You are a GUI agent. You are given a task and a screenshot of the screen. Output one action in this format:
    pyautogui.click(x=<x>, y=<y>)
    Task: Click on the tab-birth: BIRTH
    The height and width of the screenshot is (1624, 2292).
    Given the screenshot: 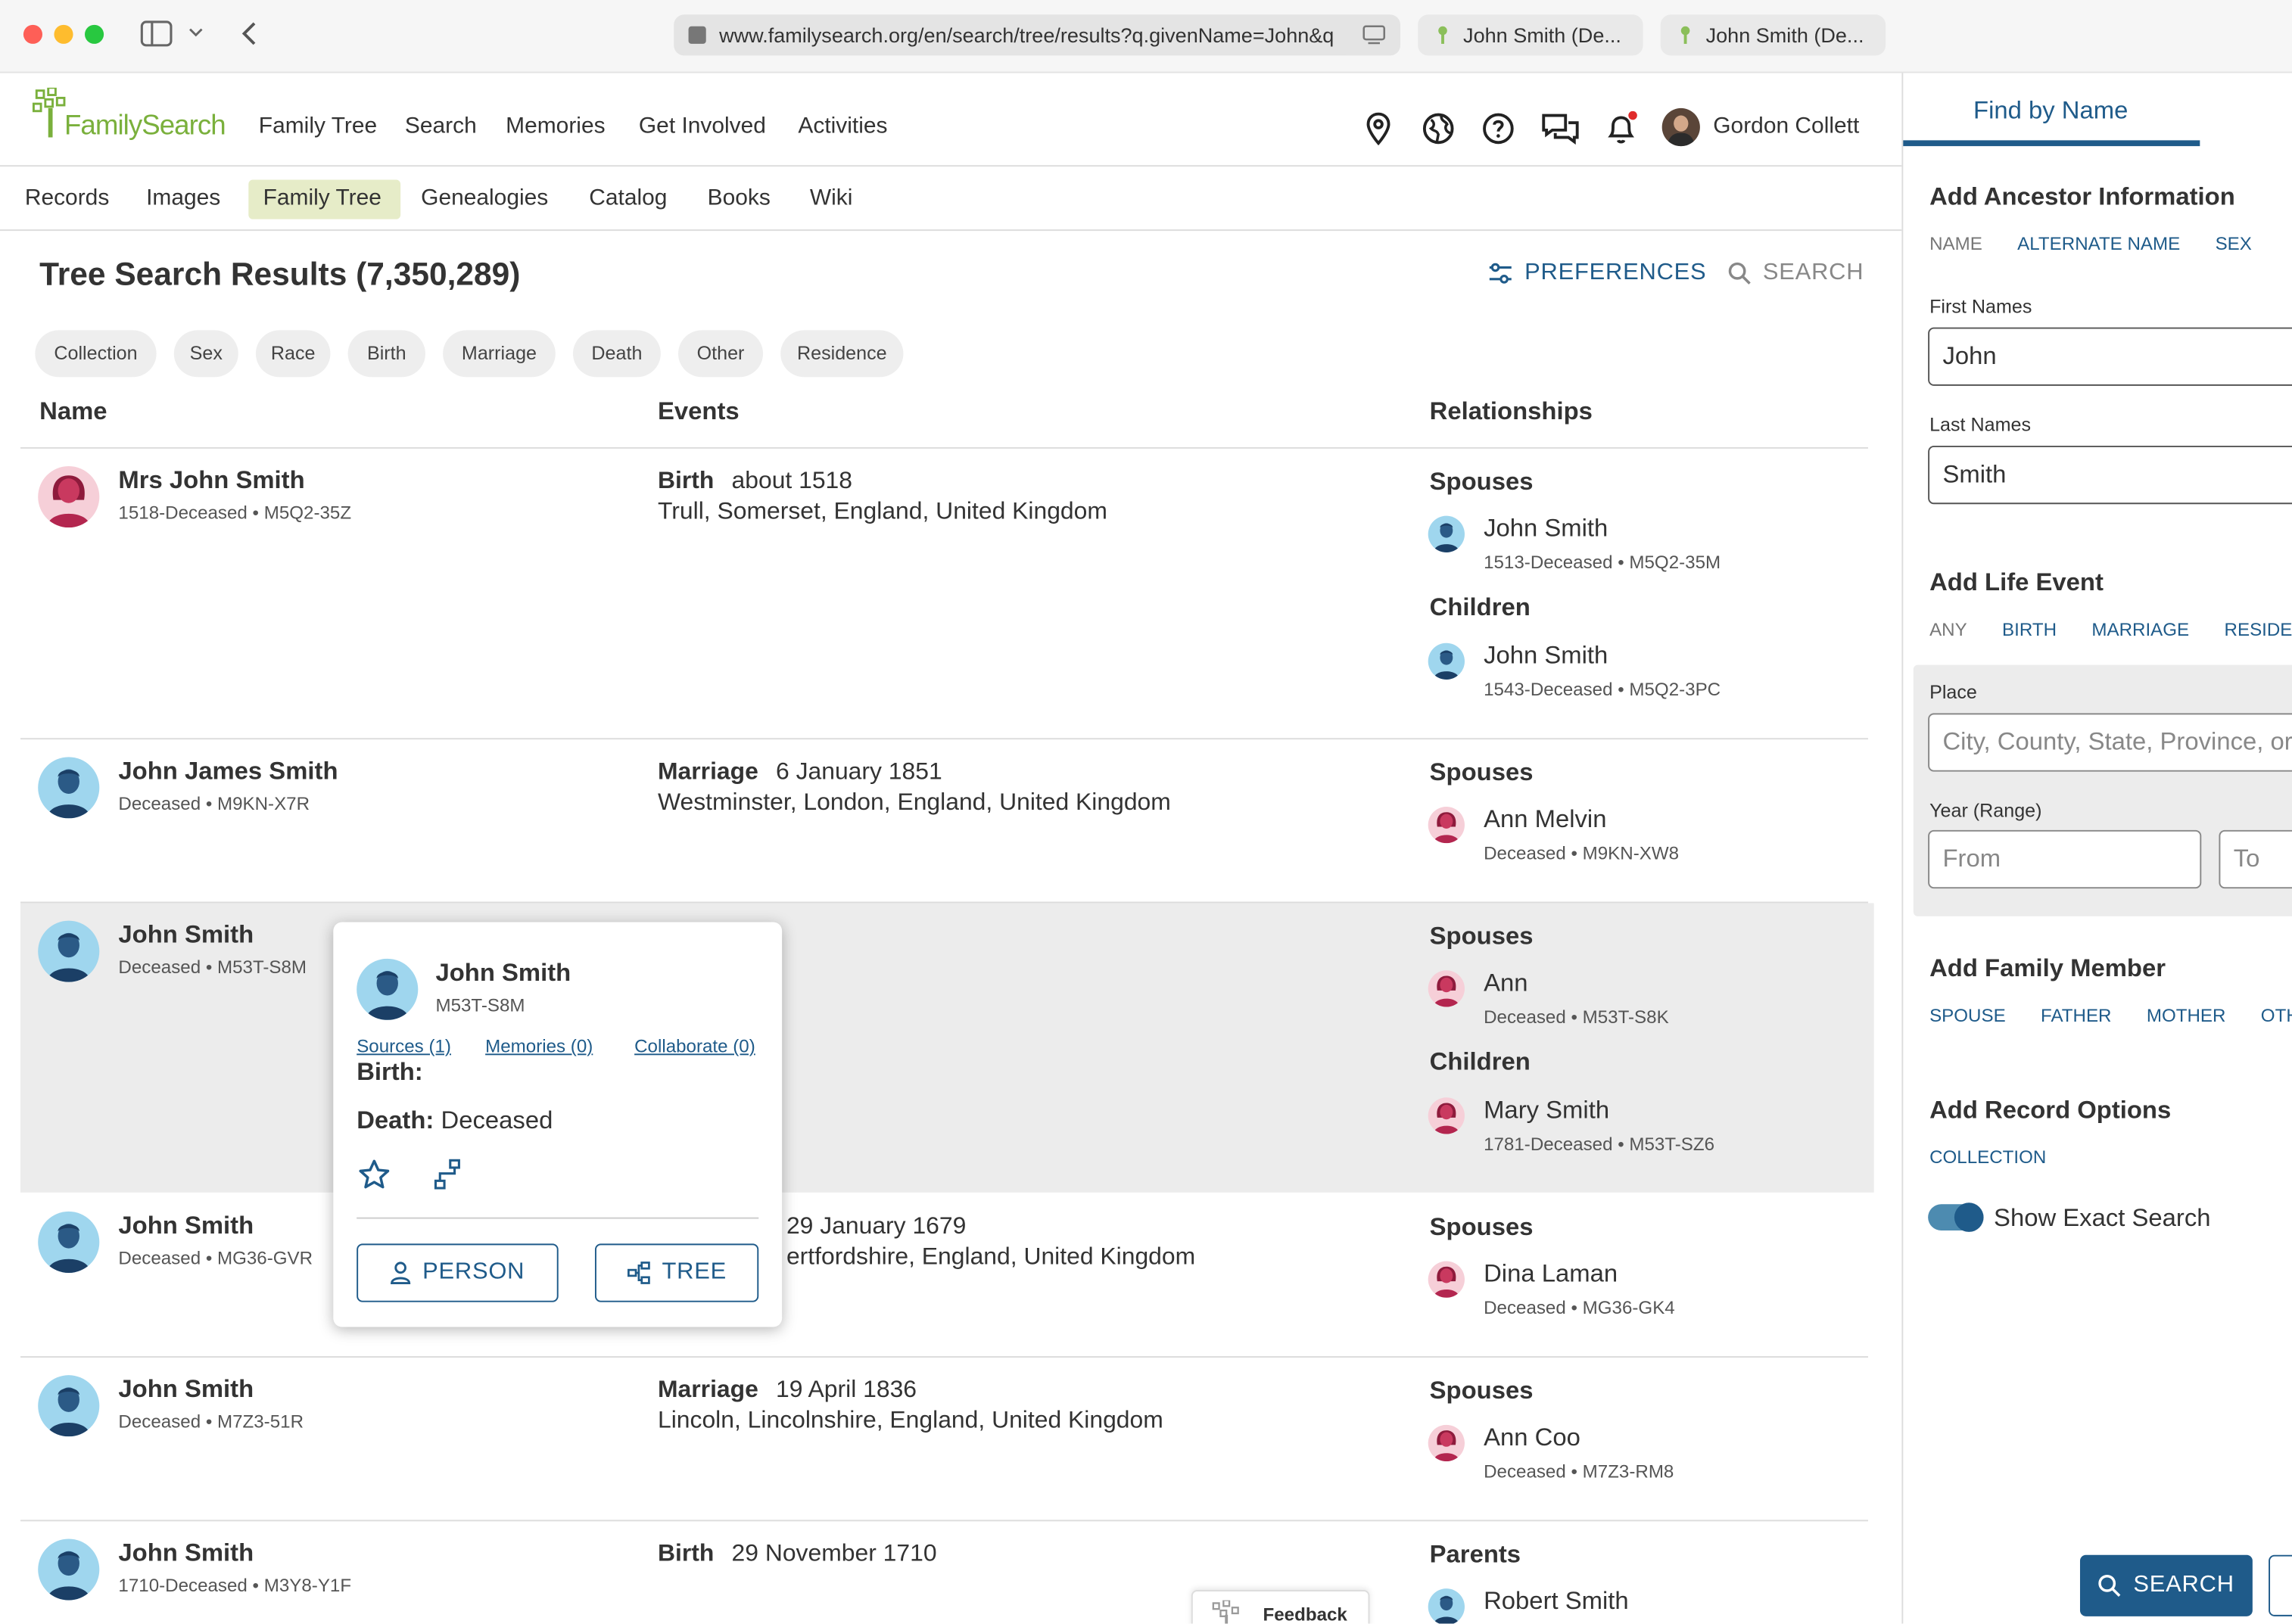 What is the action you would take?
    pyautogui.click(x=2029, y=630)
    